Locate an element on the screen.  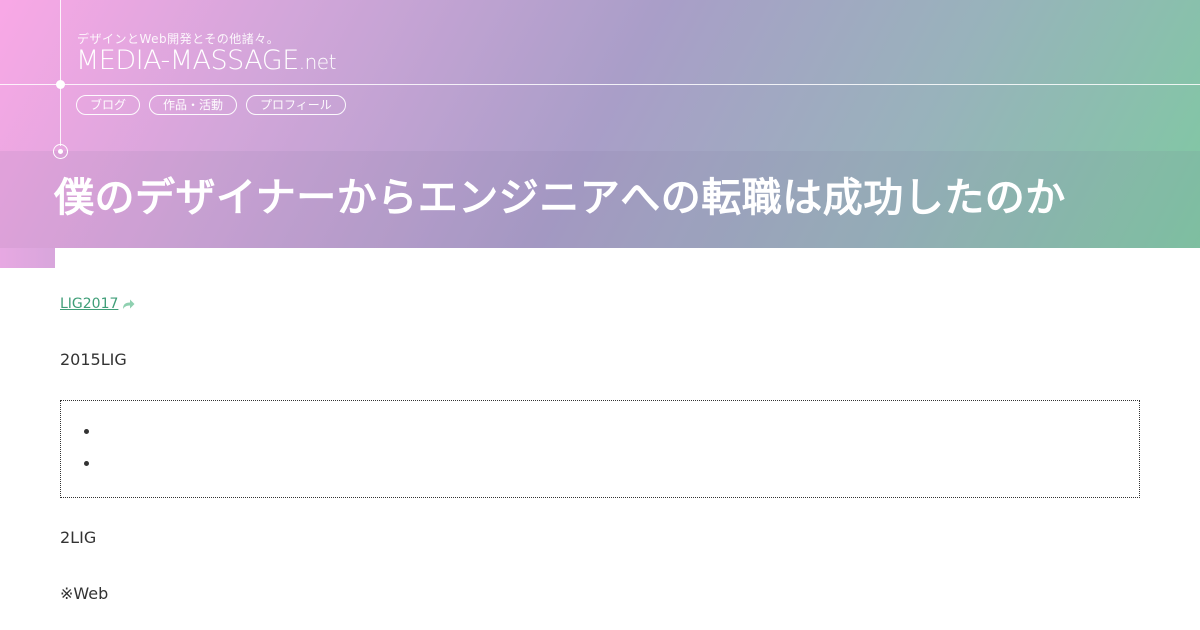
main-nav: ブログ 作品・活動 プロフィール is located at coordinates (211, 105).